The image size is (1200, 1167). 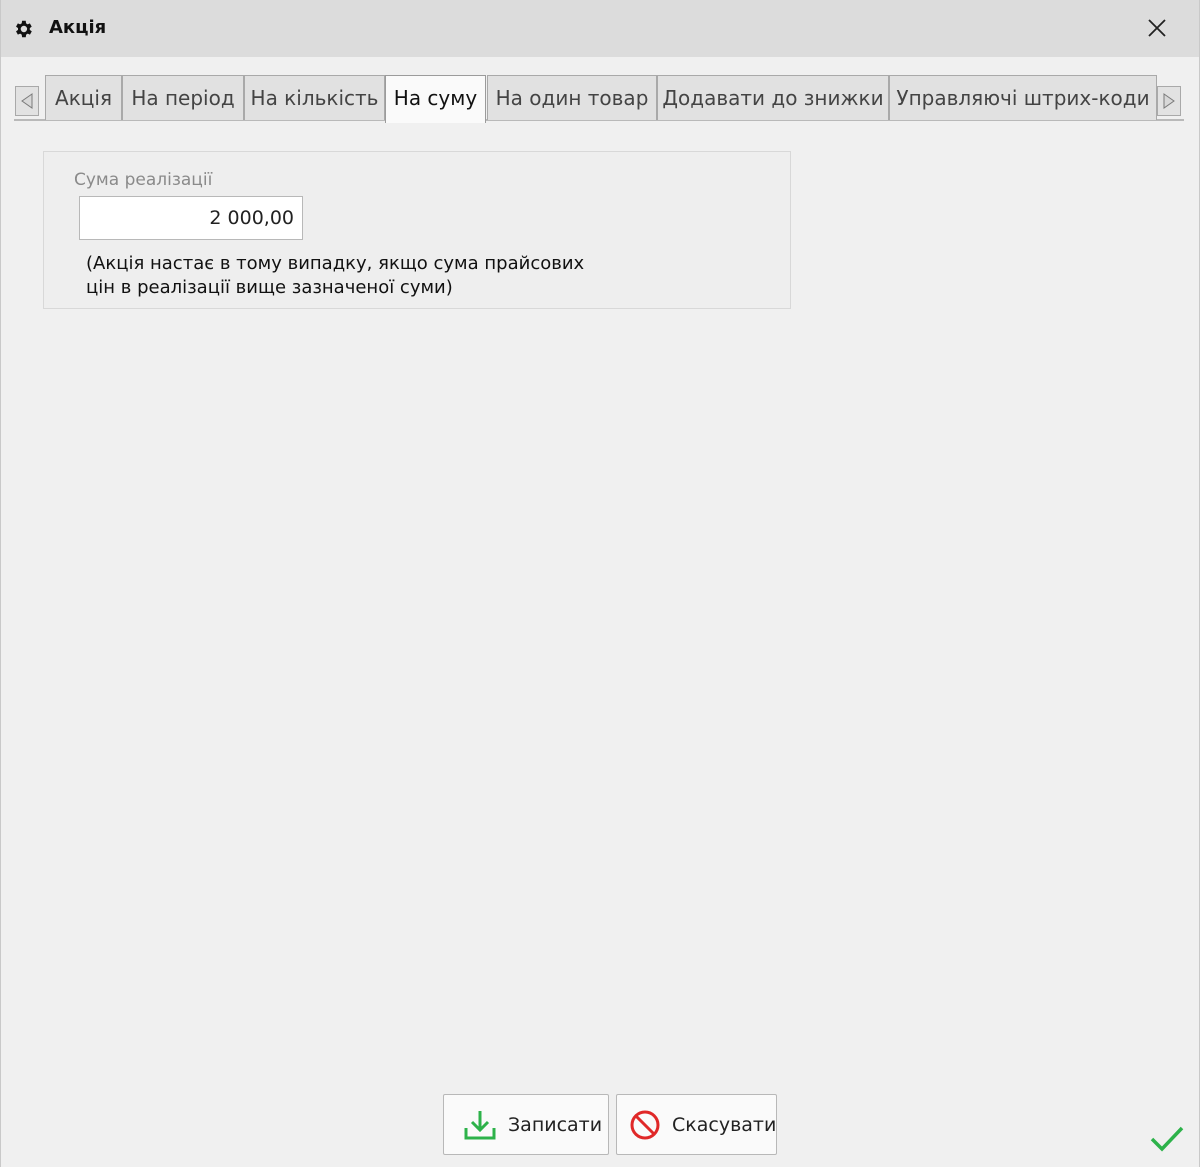 I want to click on tab-label: На період, so click(x=183, y=98).